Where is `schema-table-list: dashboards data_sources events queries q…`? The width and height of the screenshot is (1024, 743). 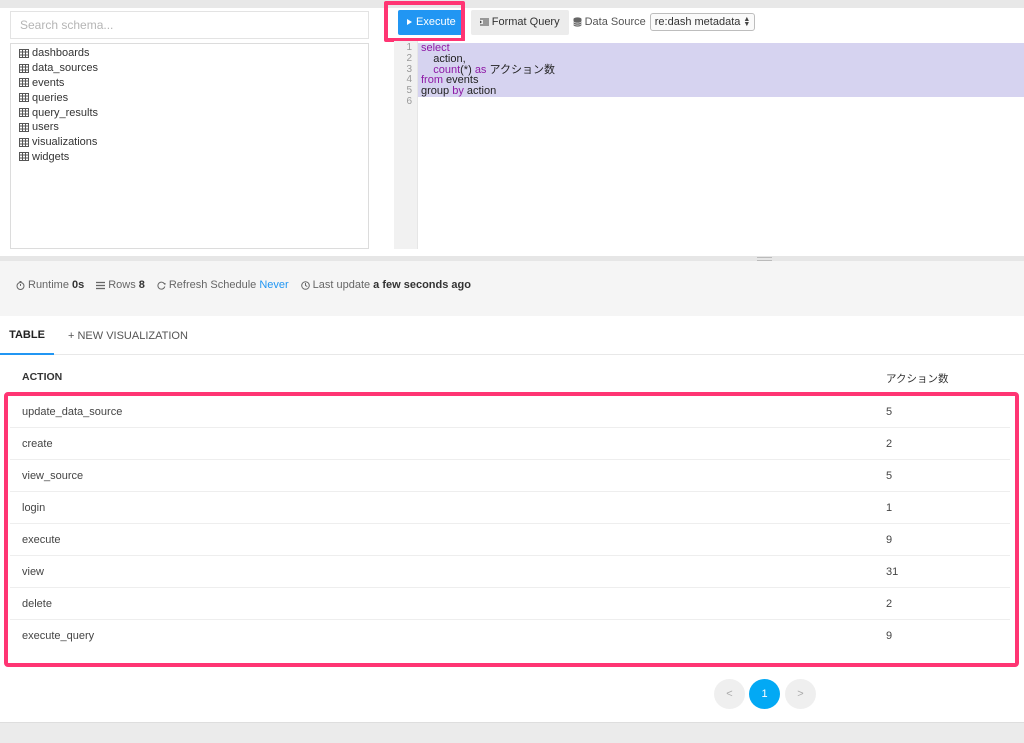 schema-table-list: dashboards data_sources events queries q… is located at coordinates (189, 146).